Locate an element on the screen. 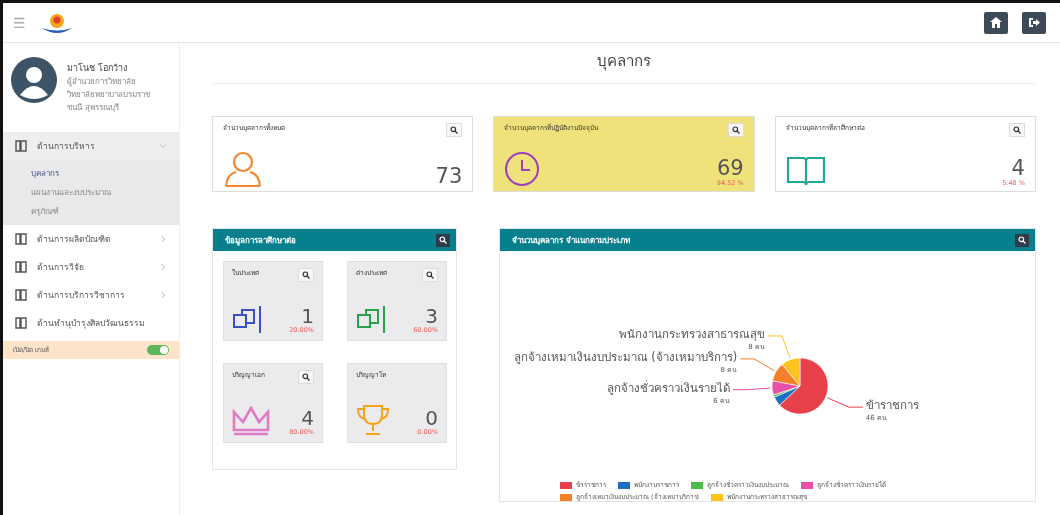 Image resolution: width=1060 pixels, height=515 pixels. stat-value: 3 is located at coordinates (431, 316).